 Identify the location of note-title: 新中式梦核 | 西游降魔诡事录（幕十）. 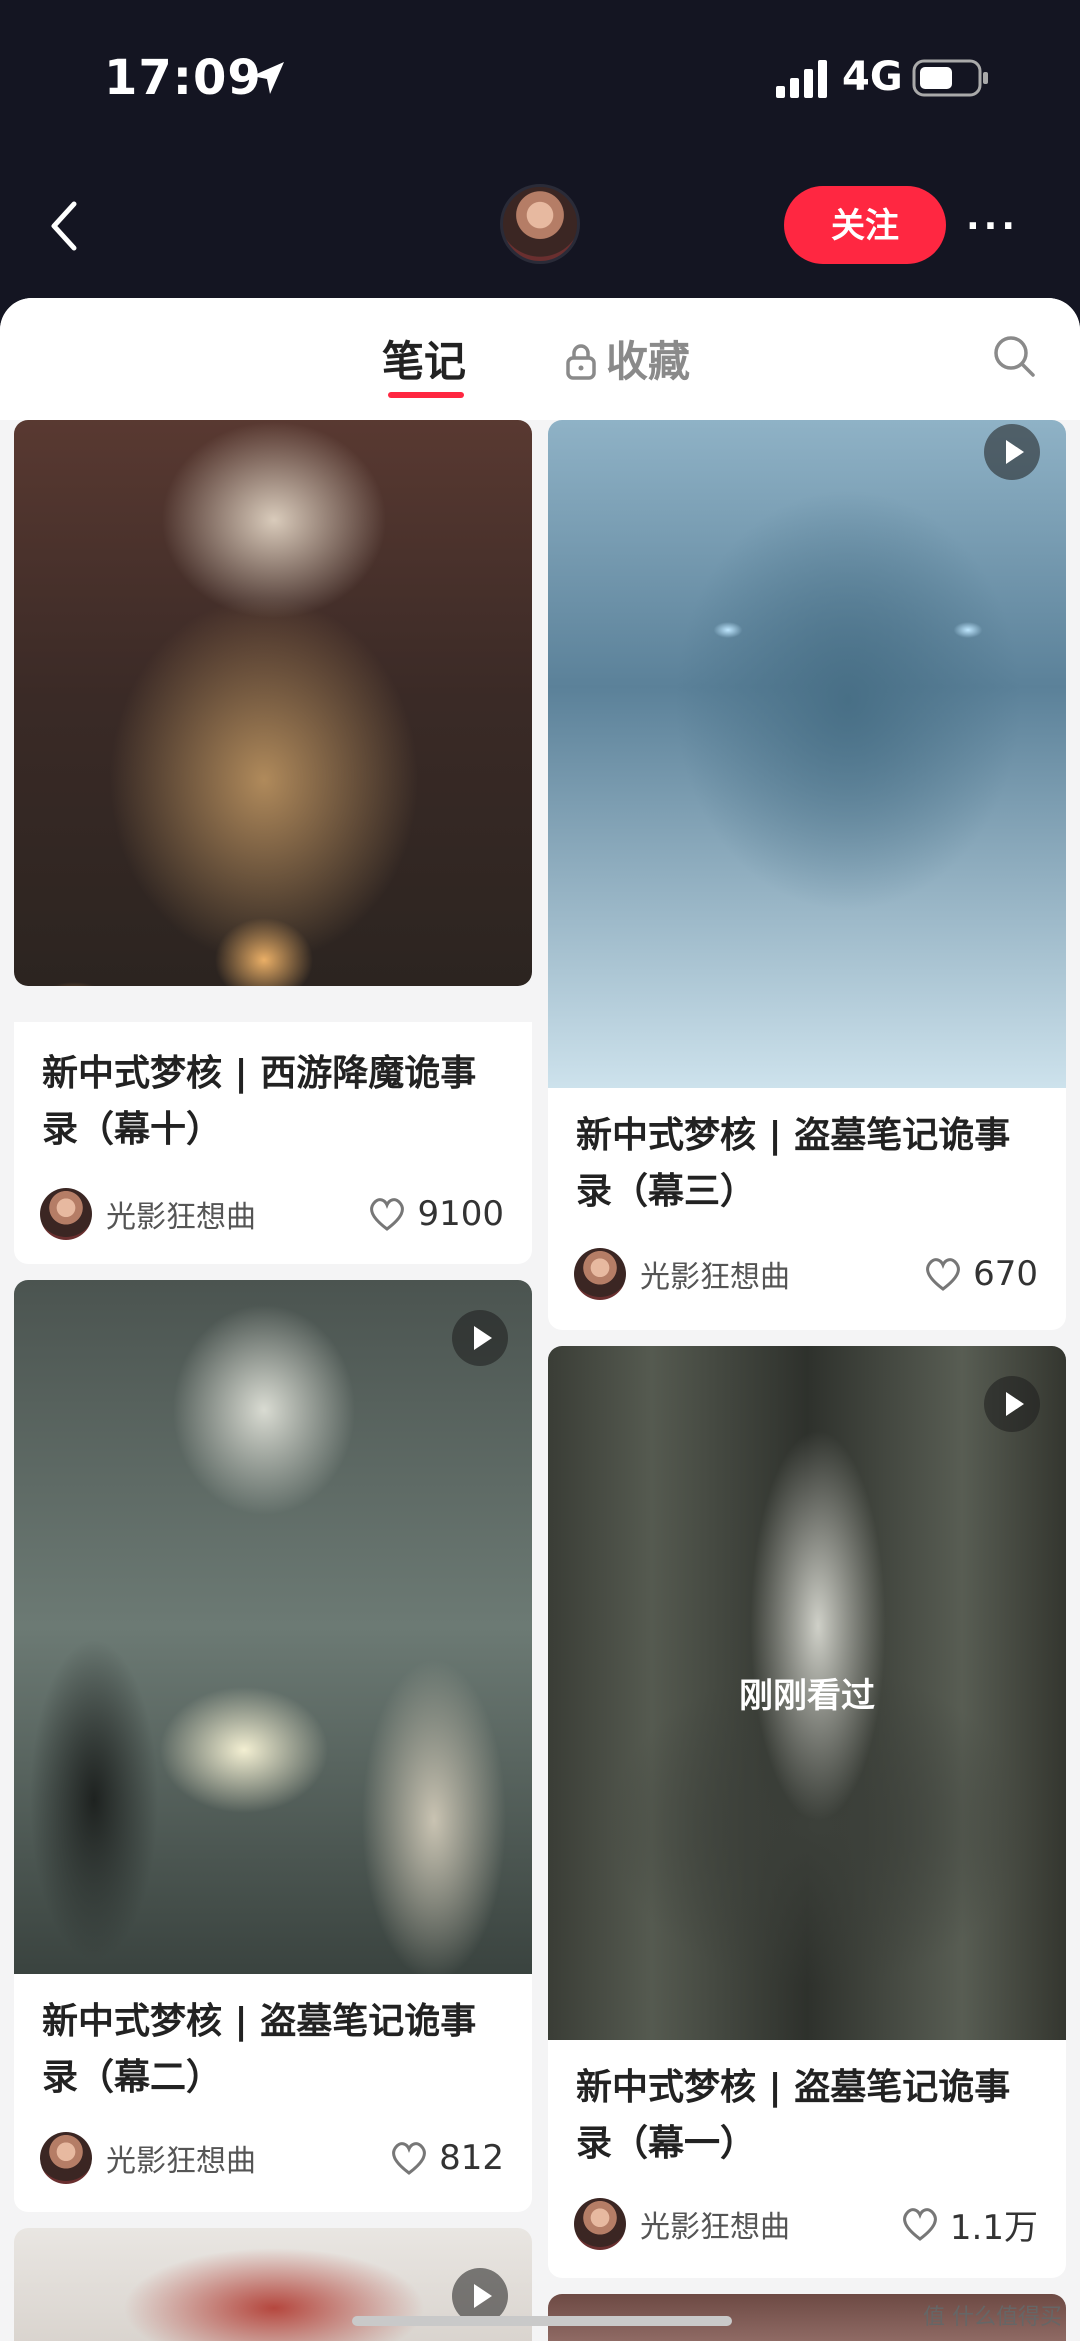
(259, 1101).